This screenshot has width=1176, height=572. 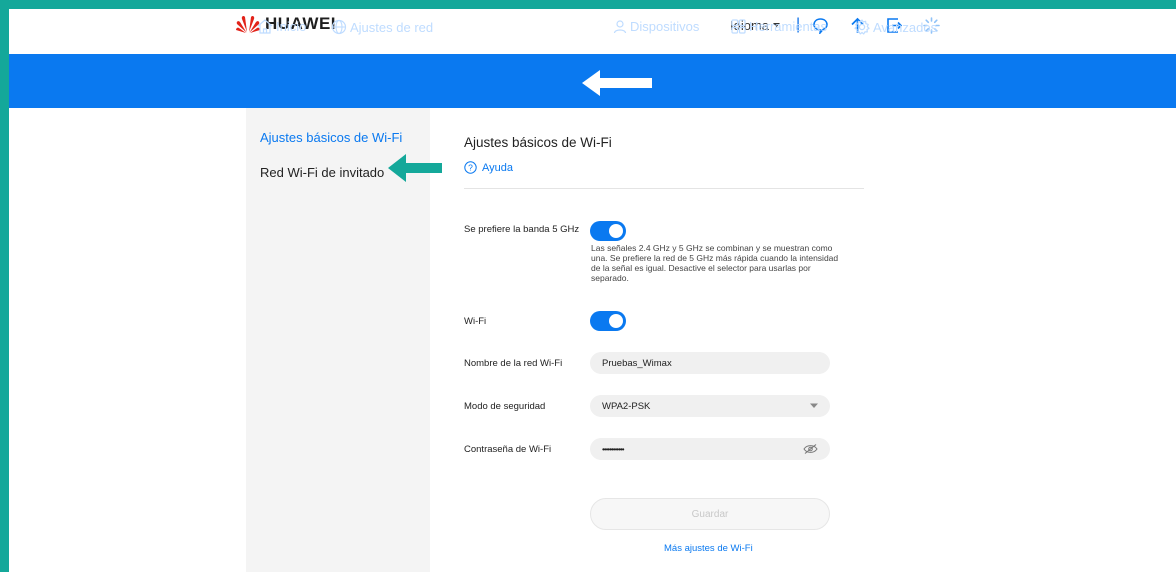 I want to click on save-button: Guardar, so click(x=710, y=514).